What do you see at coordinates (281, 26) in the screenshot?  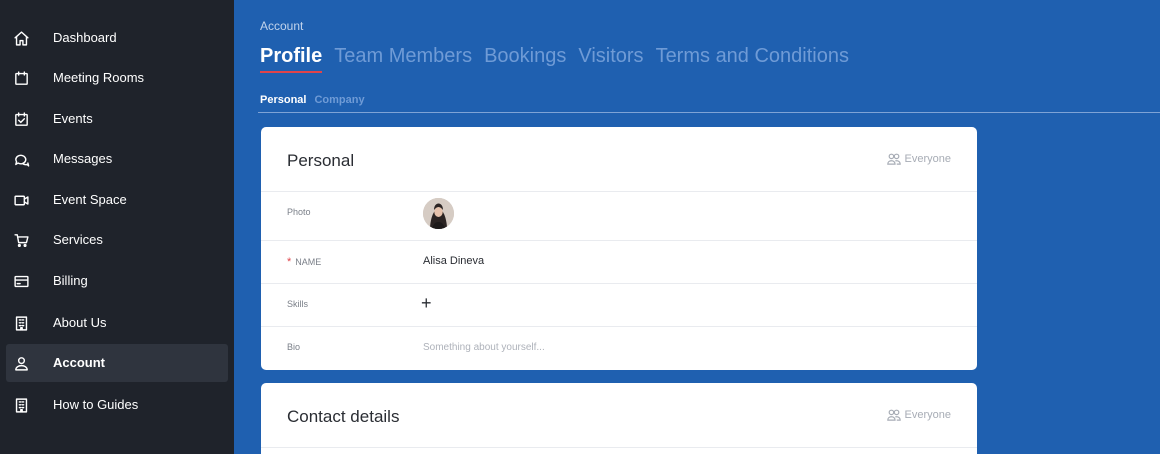 I see `breadcrumb: Account` at bounding box center [281, 26].